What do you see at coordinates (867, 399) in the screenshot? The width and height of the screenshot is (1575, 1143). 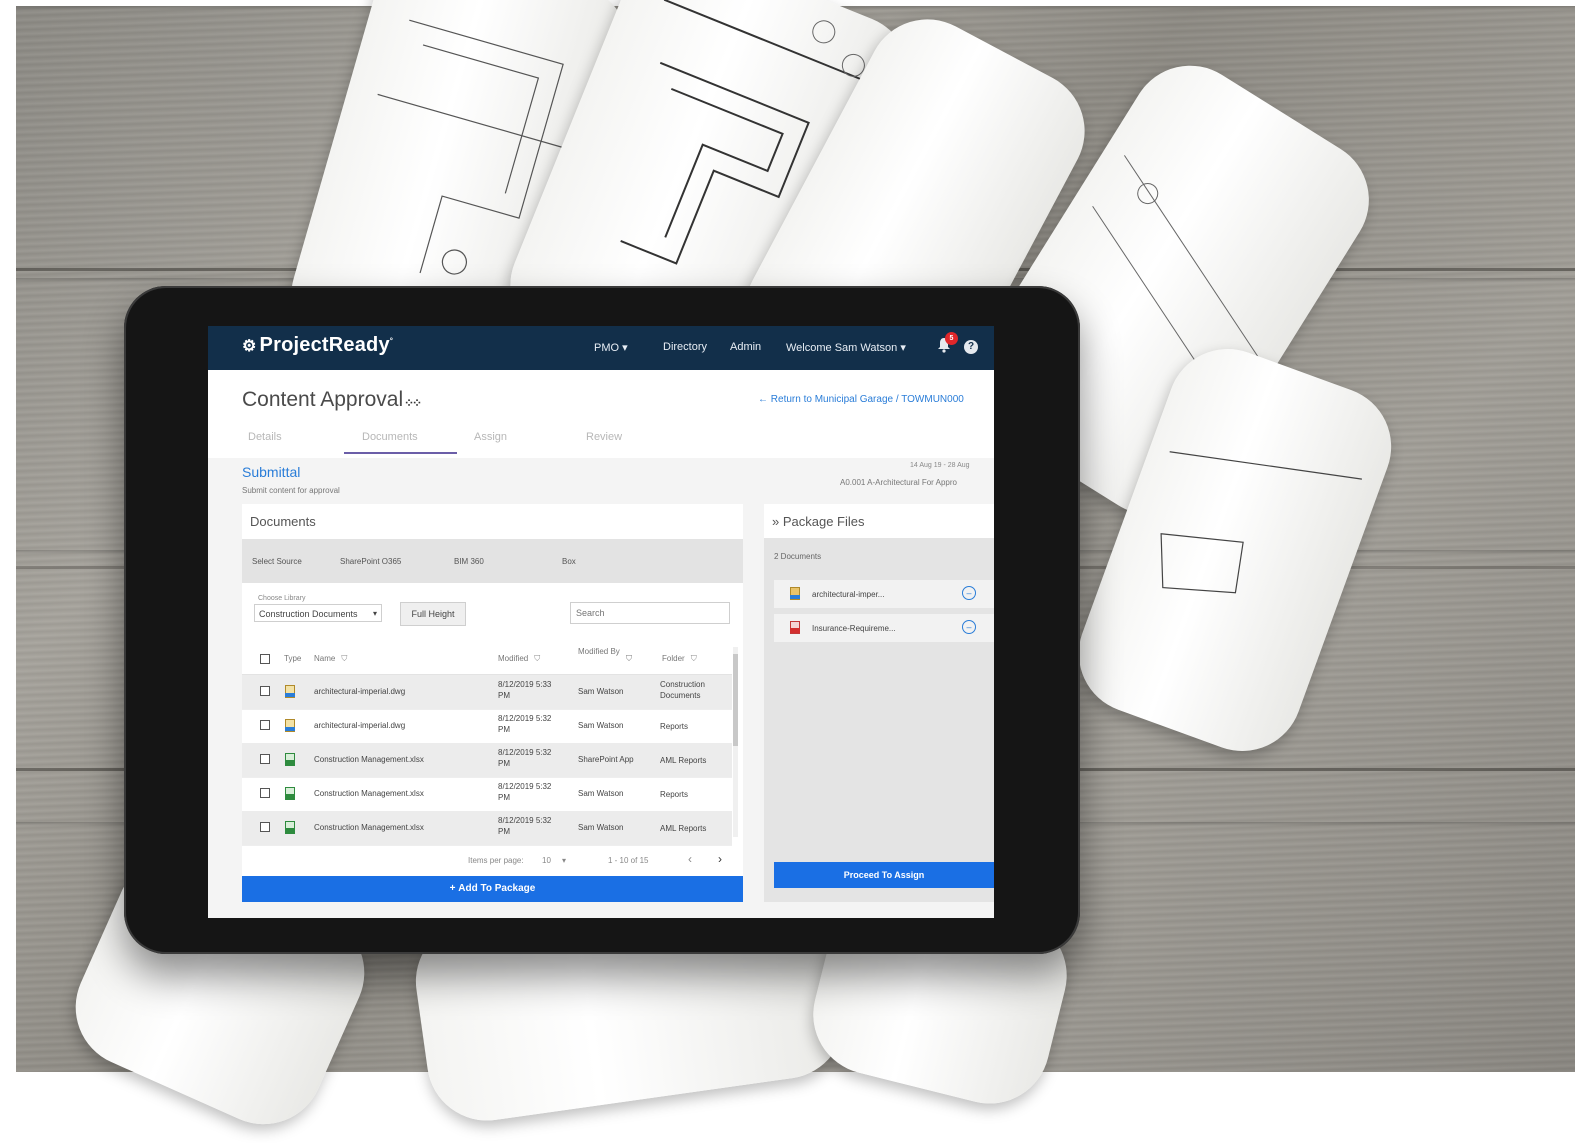 I see `return-link-text: Return to Municipal Garage / TOWMUN000` at bounding box center [867, 399].